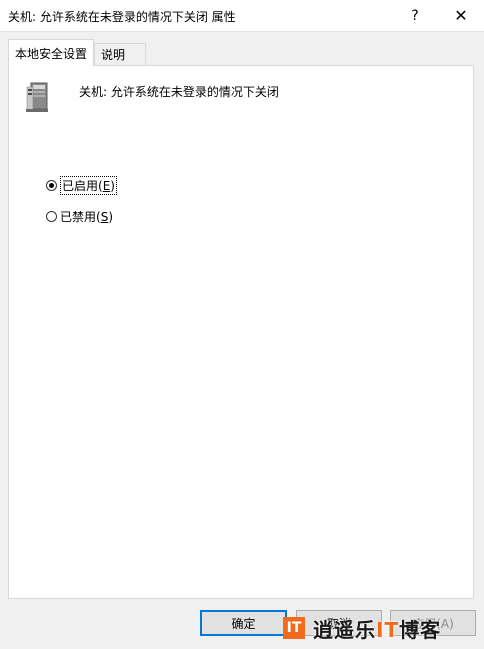  I want to click on tab-explain: 说明, so click(120, 54).